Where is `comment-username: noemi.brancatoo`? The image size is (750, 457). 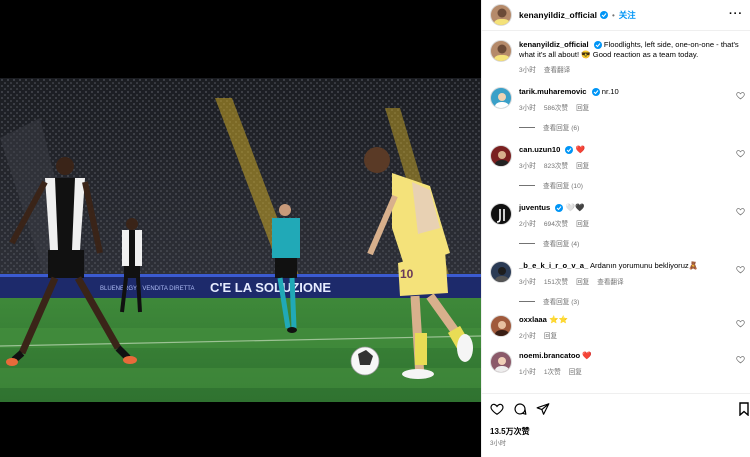 comment-username: noemi.brancatoo is located at coordinates (549, 355).